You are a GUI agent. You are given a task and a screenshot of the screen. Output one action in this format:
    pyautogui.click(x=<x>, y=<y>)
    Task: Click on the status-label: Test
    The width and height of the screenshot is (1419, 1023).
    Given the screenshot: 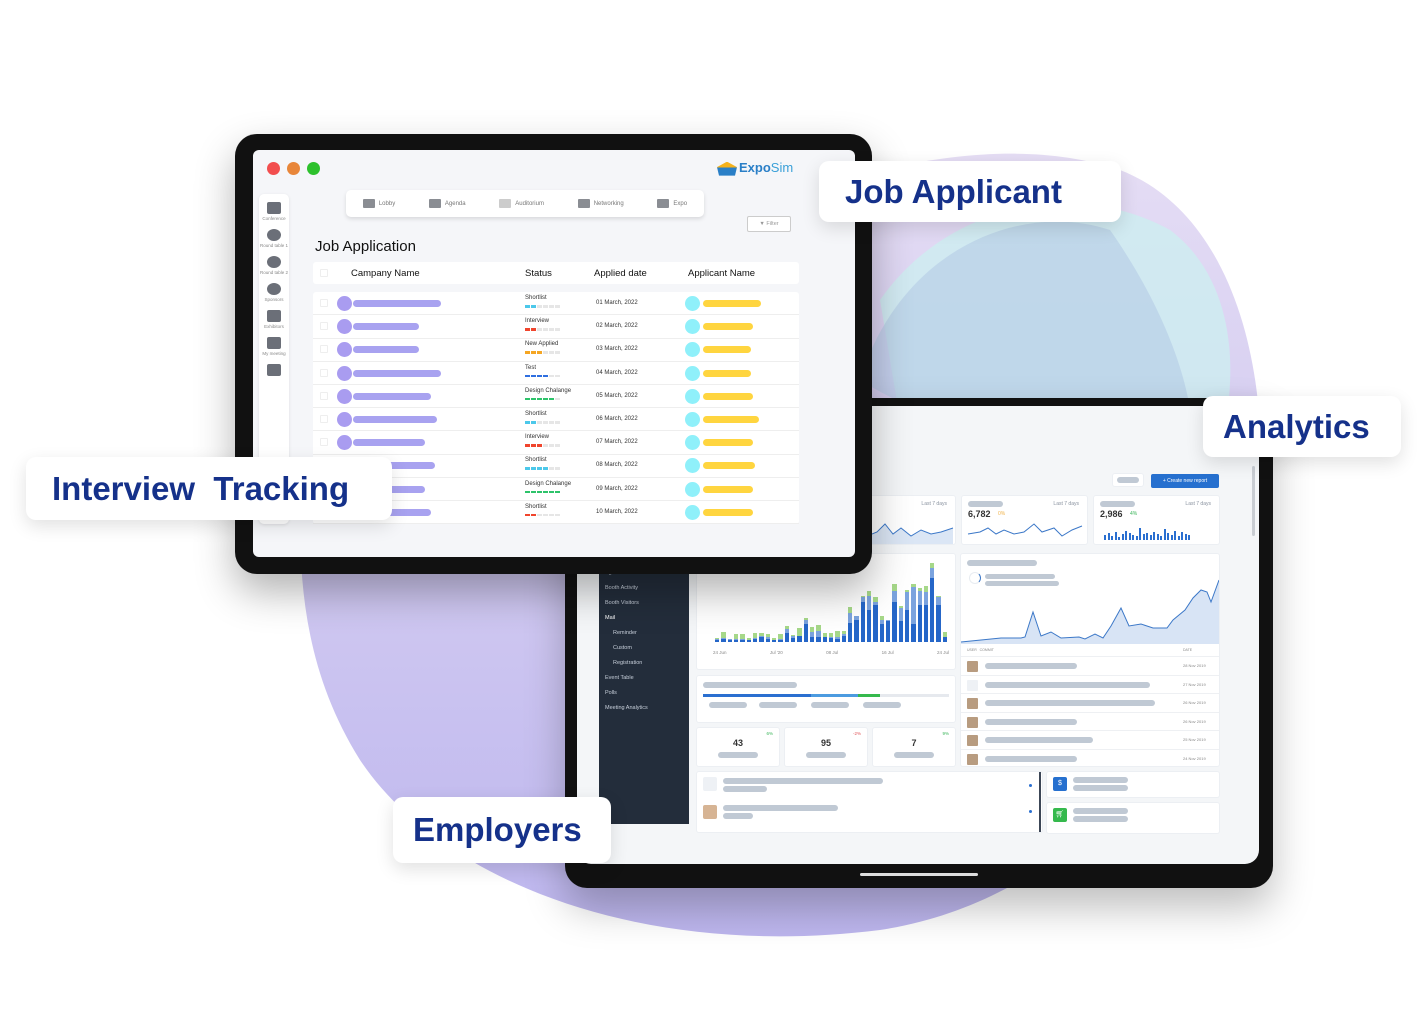 What is the action you would take?
    pyautogui.click(x=531, y=367)
    